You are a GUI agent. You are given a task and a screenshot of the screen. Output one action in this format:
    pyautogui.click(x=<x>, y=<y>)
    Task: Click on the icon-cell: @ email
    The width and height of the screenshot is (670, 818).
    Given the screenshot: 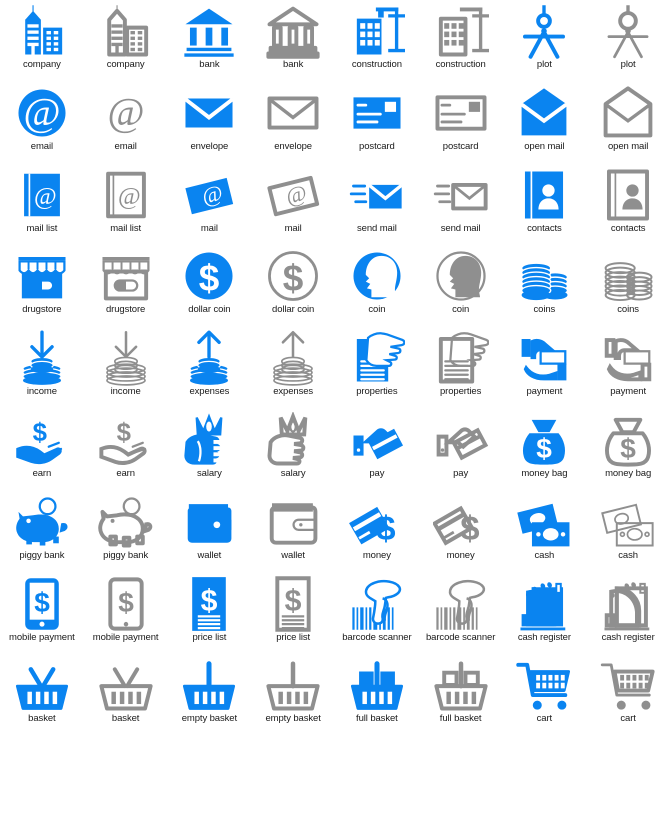 What is the action you would take?
    pyautogui.click(x=126, y=123)
    